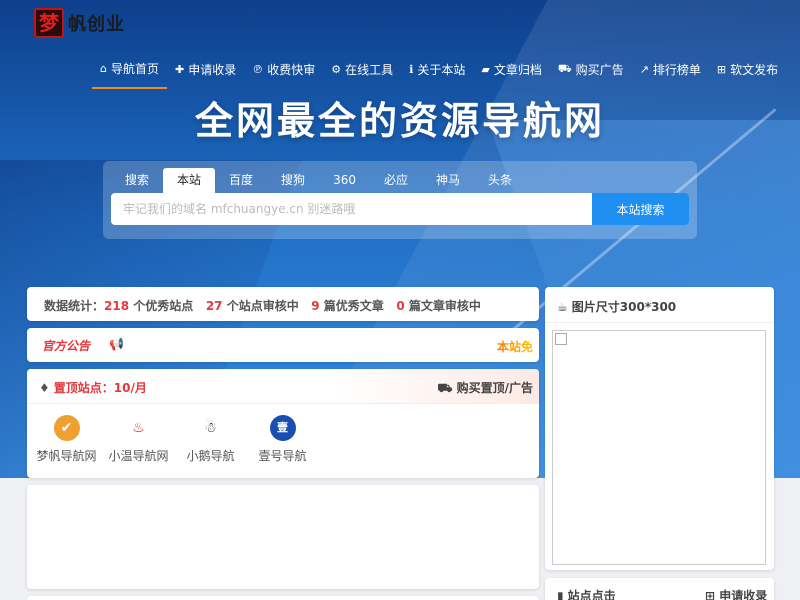  What do you see at coordinates (344, 180) in the screenshot?
I see `search-tab-360: 360` at bounding box center [344, 180].